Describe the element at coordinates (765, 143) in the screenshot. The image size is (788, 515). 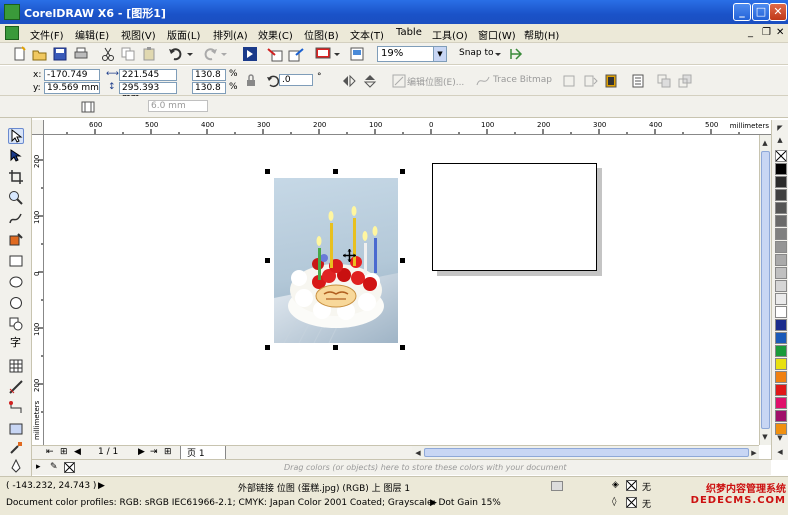
I see `scroll-up-icon: ▲` at that location.